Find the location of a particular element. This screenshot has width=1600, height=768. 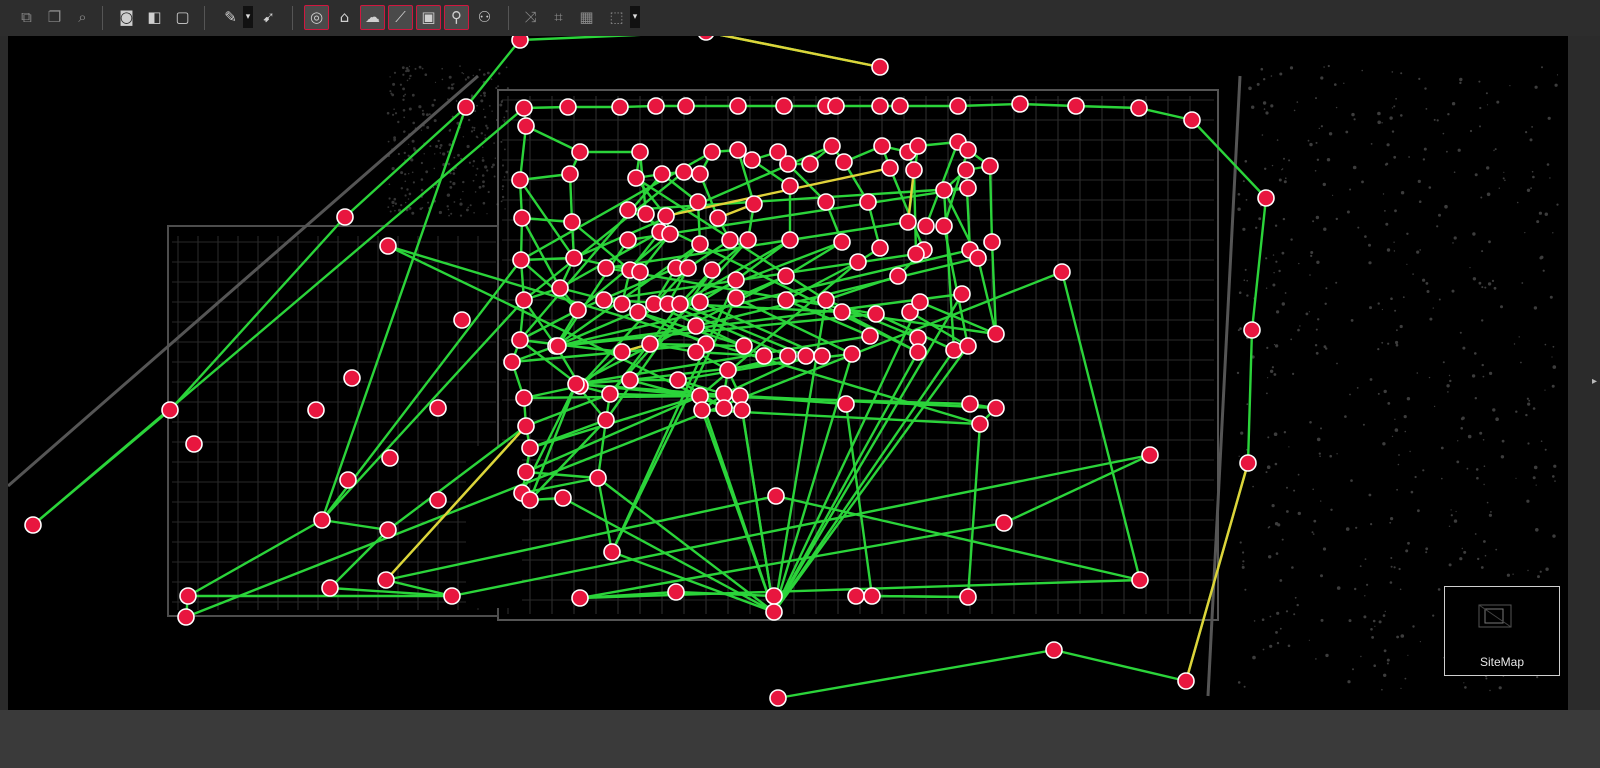

measure-dropdown-caret: ▾ is located at coordinates (248, 17).